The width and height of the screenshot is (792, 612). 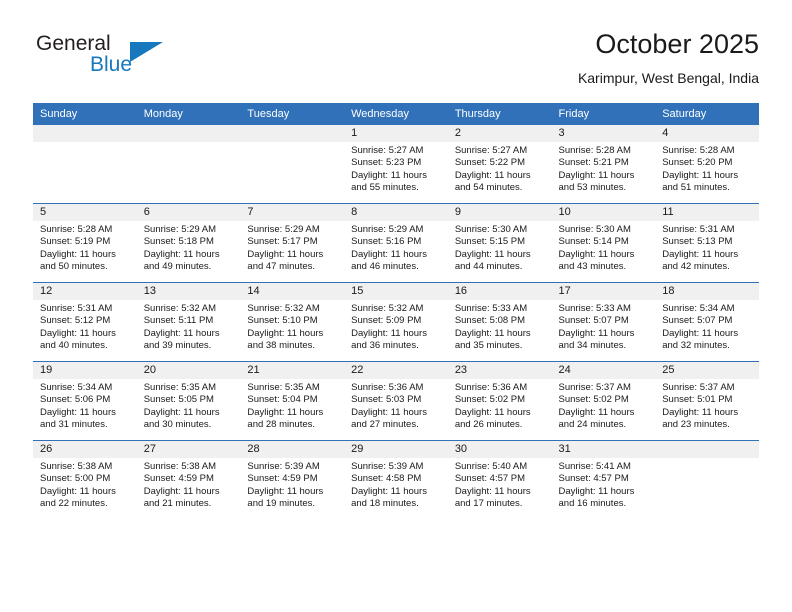 What do you see at coordinates (85, 291) in the screenshot?
I see `day-number: 12` at bounding box center [85, 291].